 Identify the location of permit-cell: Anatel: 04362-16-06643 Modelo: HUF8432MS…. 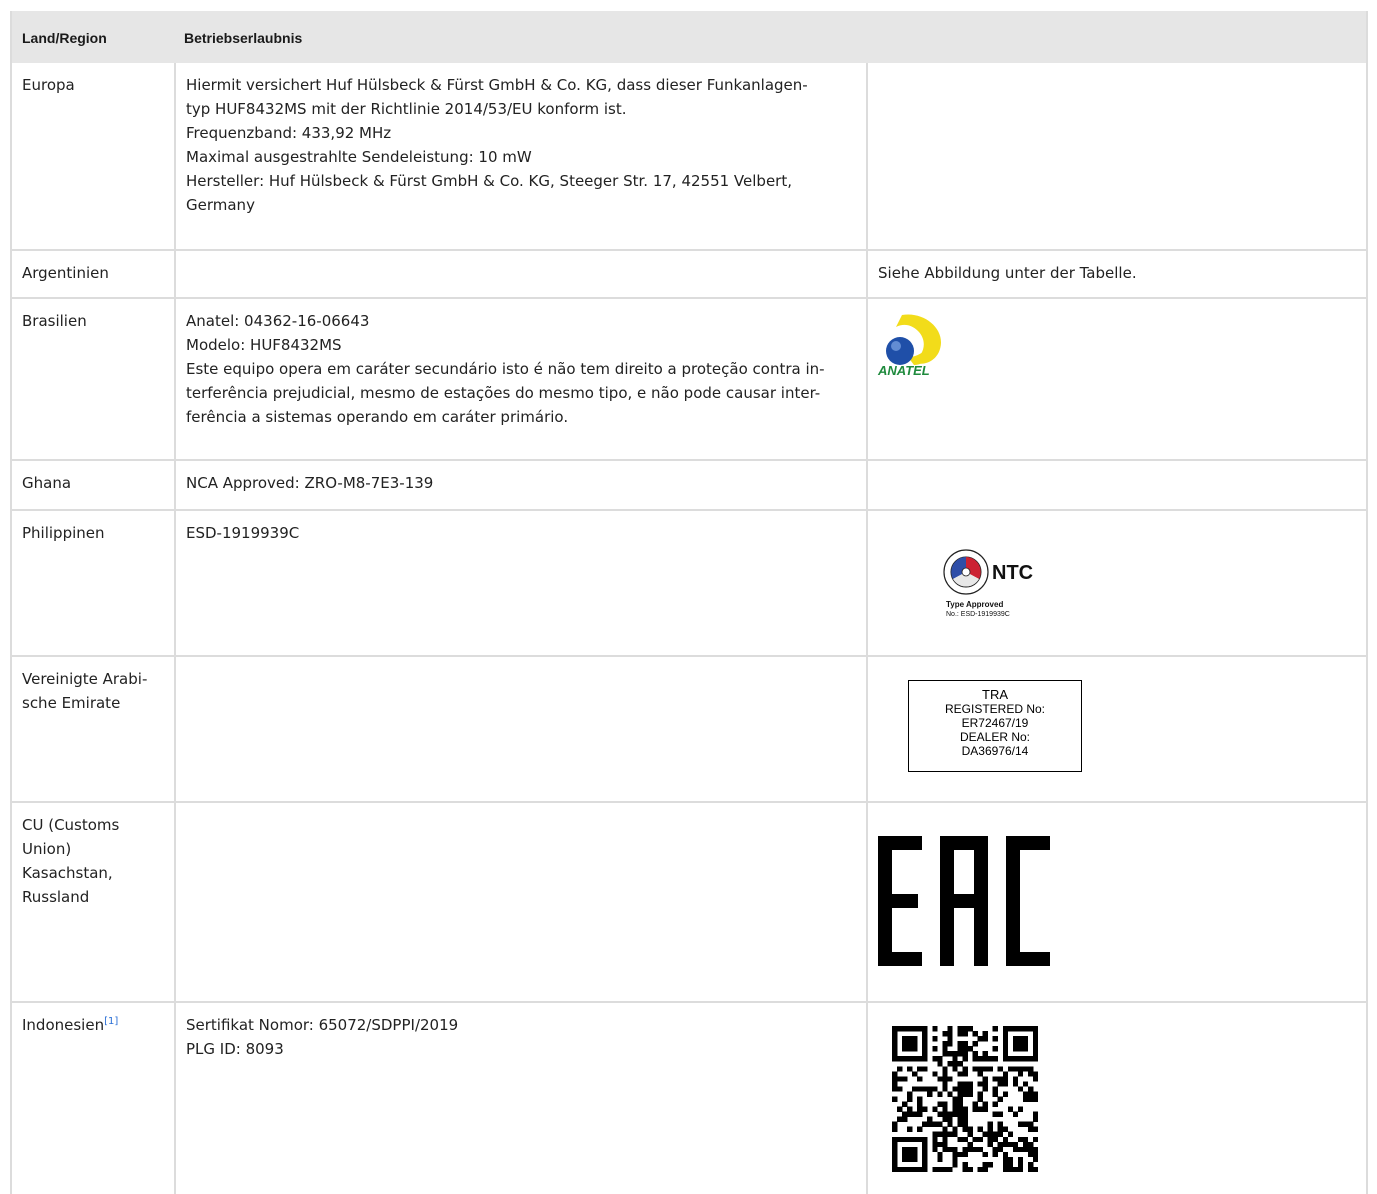
(520, 379).